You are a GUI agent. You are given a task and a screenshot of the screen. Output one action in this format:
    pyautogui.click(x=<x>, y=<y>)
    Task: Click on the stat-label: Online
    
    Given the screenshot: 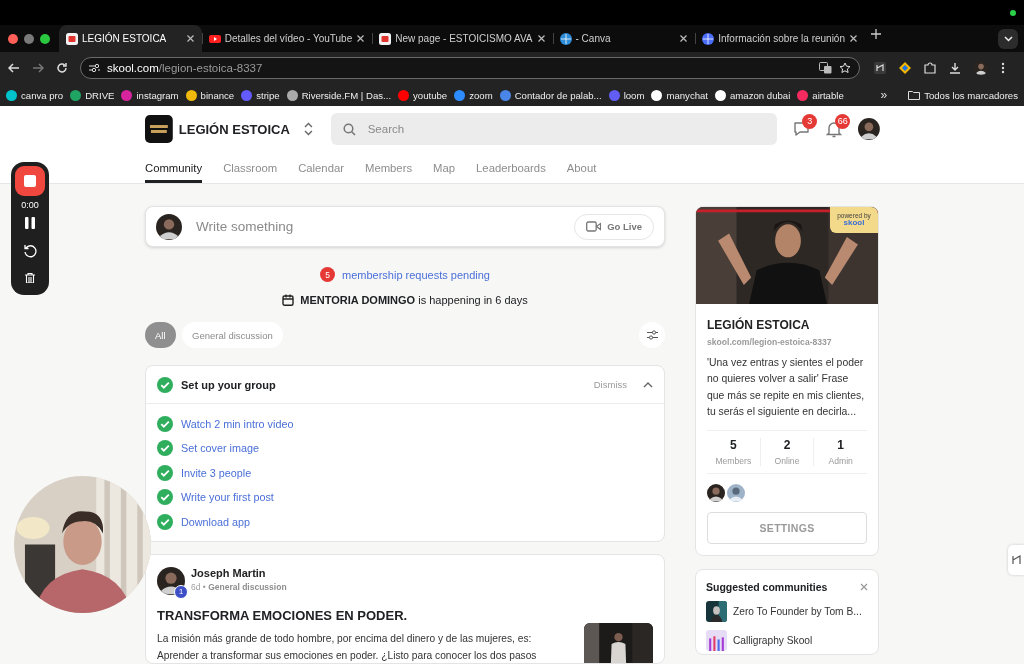 What is the action you would take?
    pyautogui.click(x=787, y=461)
    